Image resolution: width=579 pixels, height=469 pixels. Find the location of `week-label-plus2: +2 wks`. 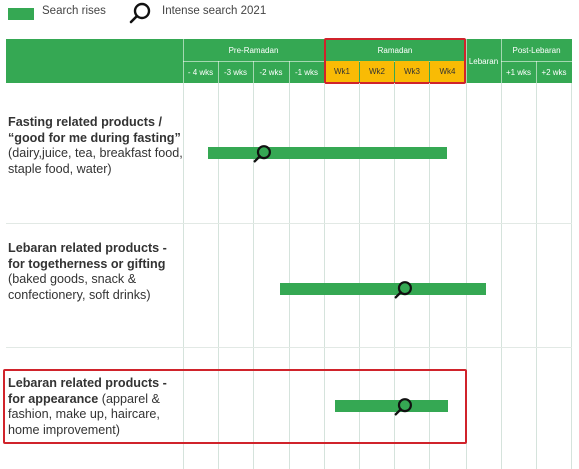

week-label-plus2: +2 wks is located at coordinates (554, 72).